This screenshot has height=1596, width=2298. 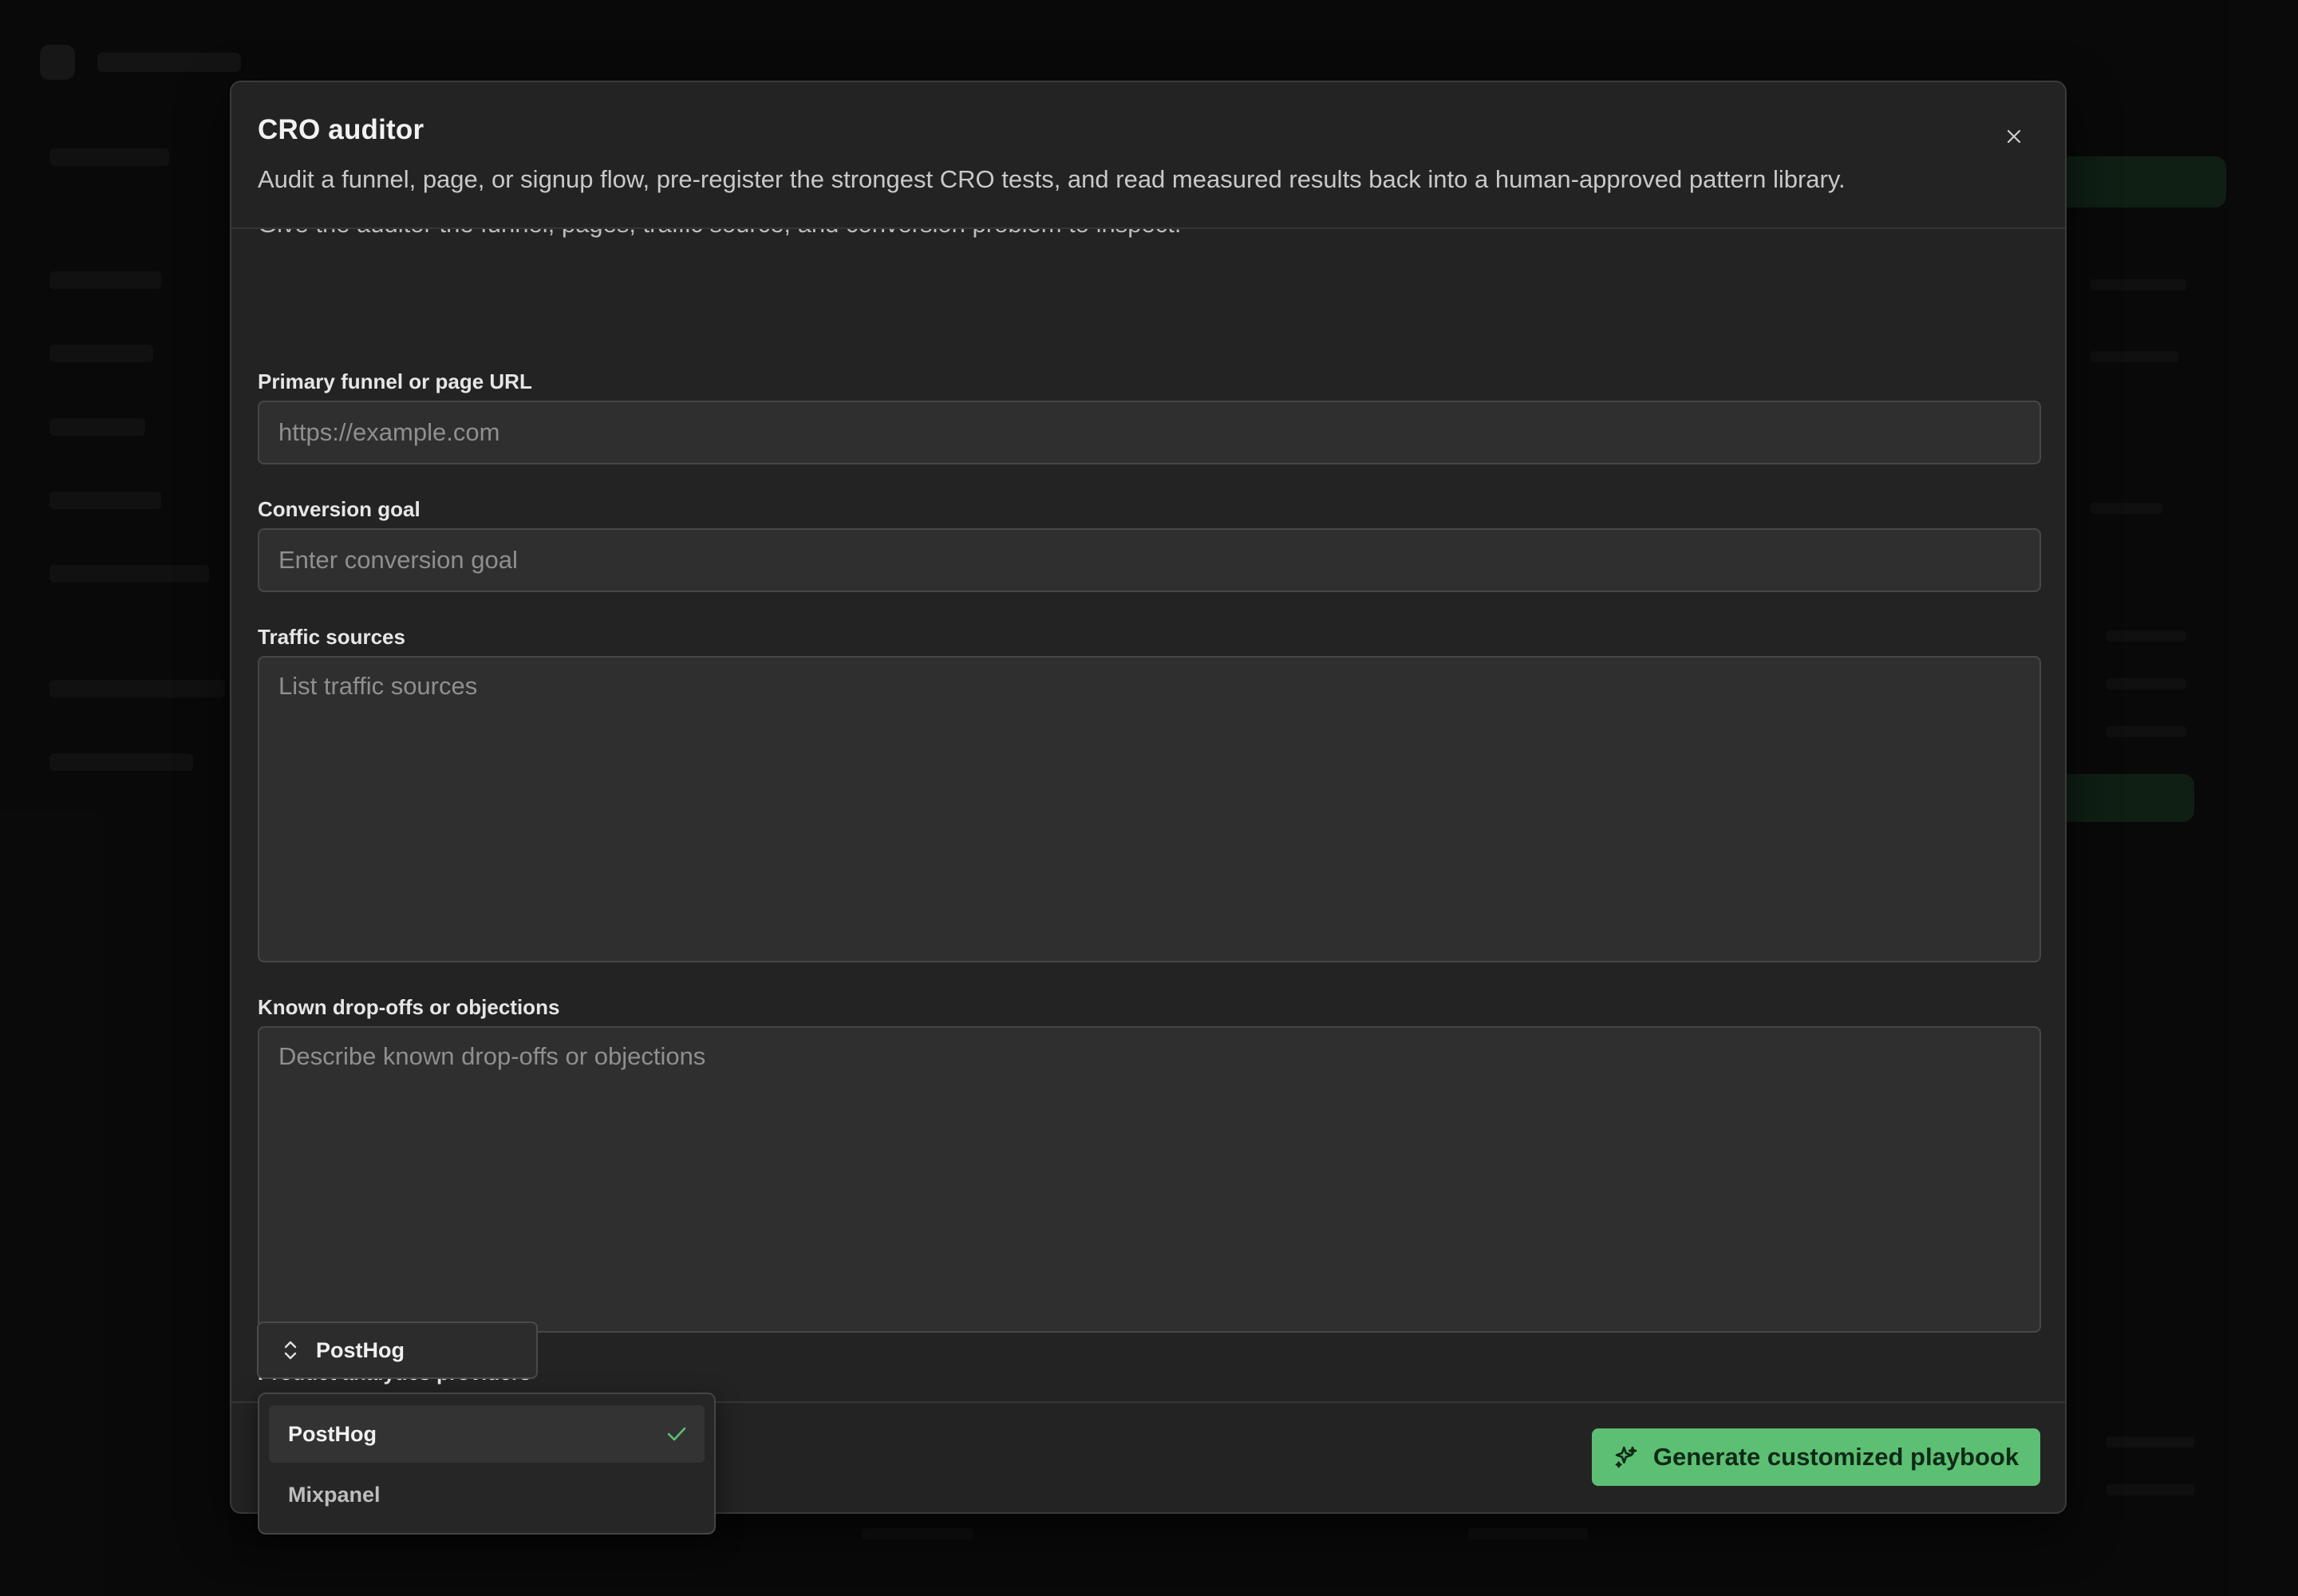 I want to click on generate-playbook-button: Generate customized playbook, so click(x=1816, y=1457).